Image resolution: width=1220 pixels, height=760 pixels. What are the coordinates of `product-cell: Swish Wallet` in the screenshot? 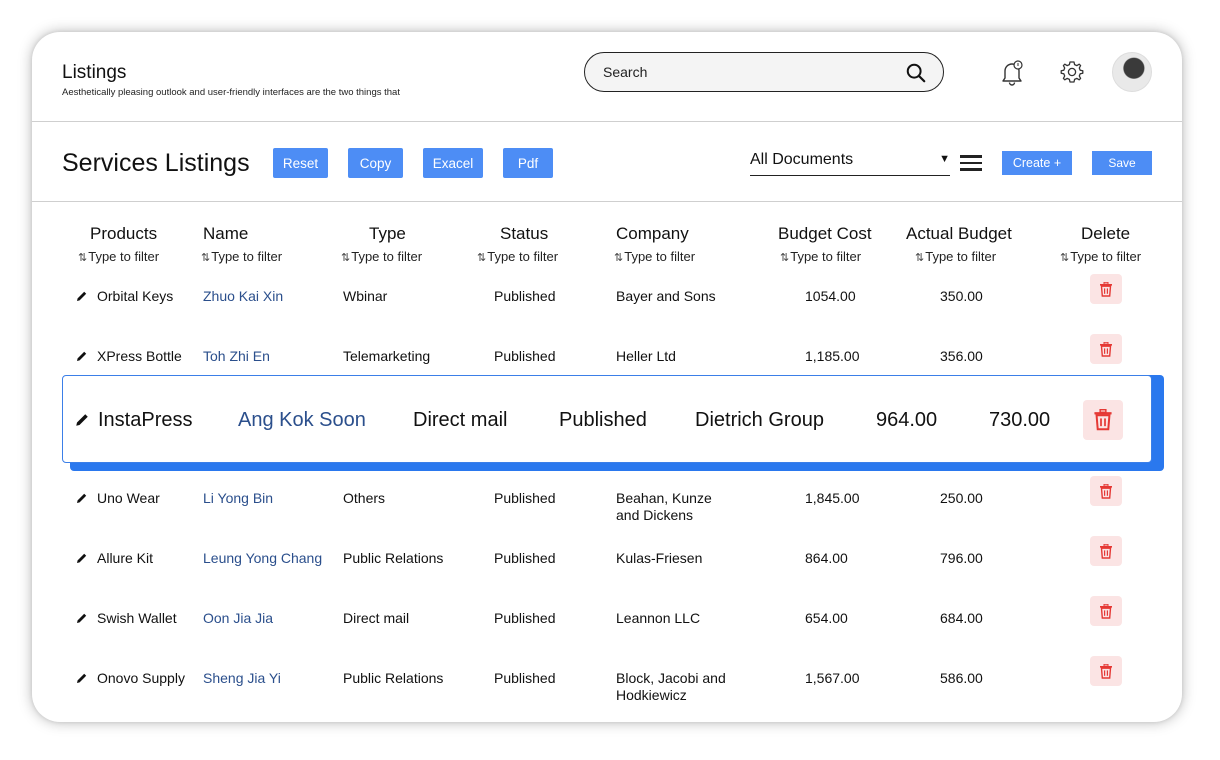 It's located at (137, 618).